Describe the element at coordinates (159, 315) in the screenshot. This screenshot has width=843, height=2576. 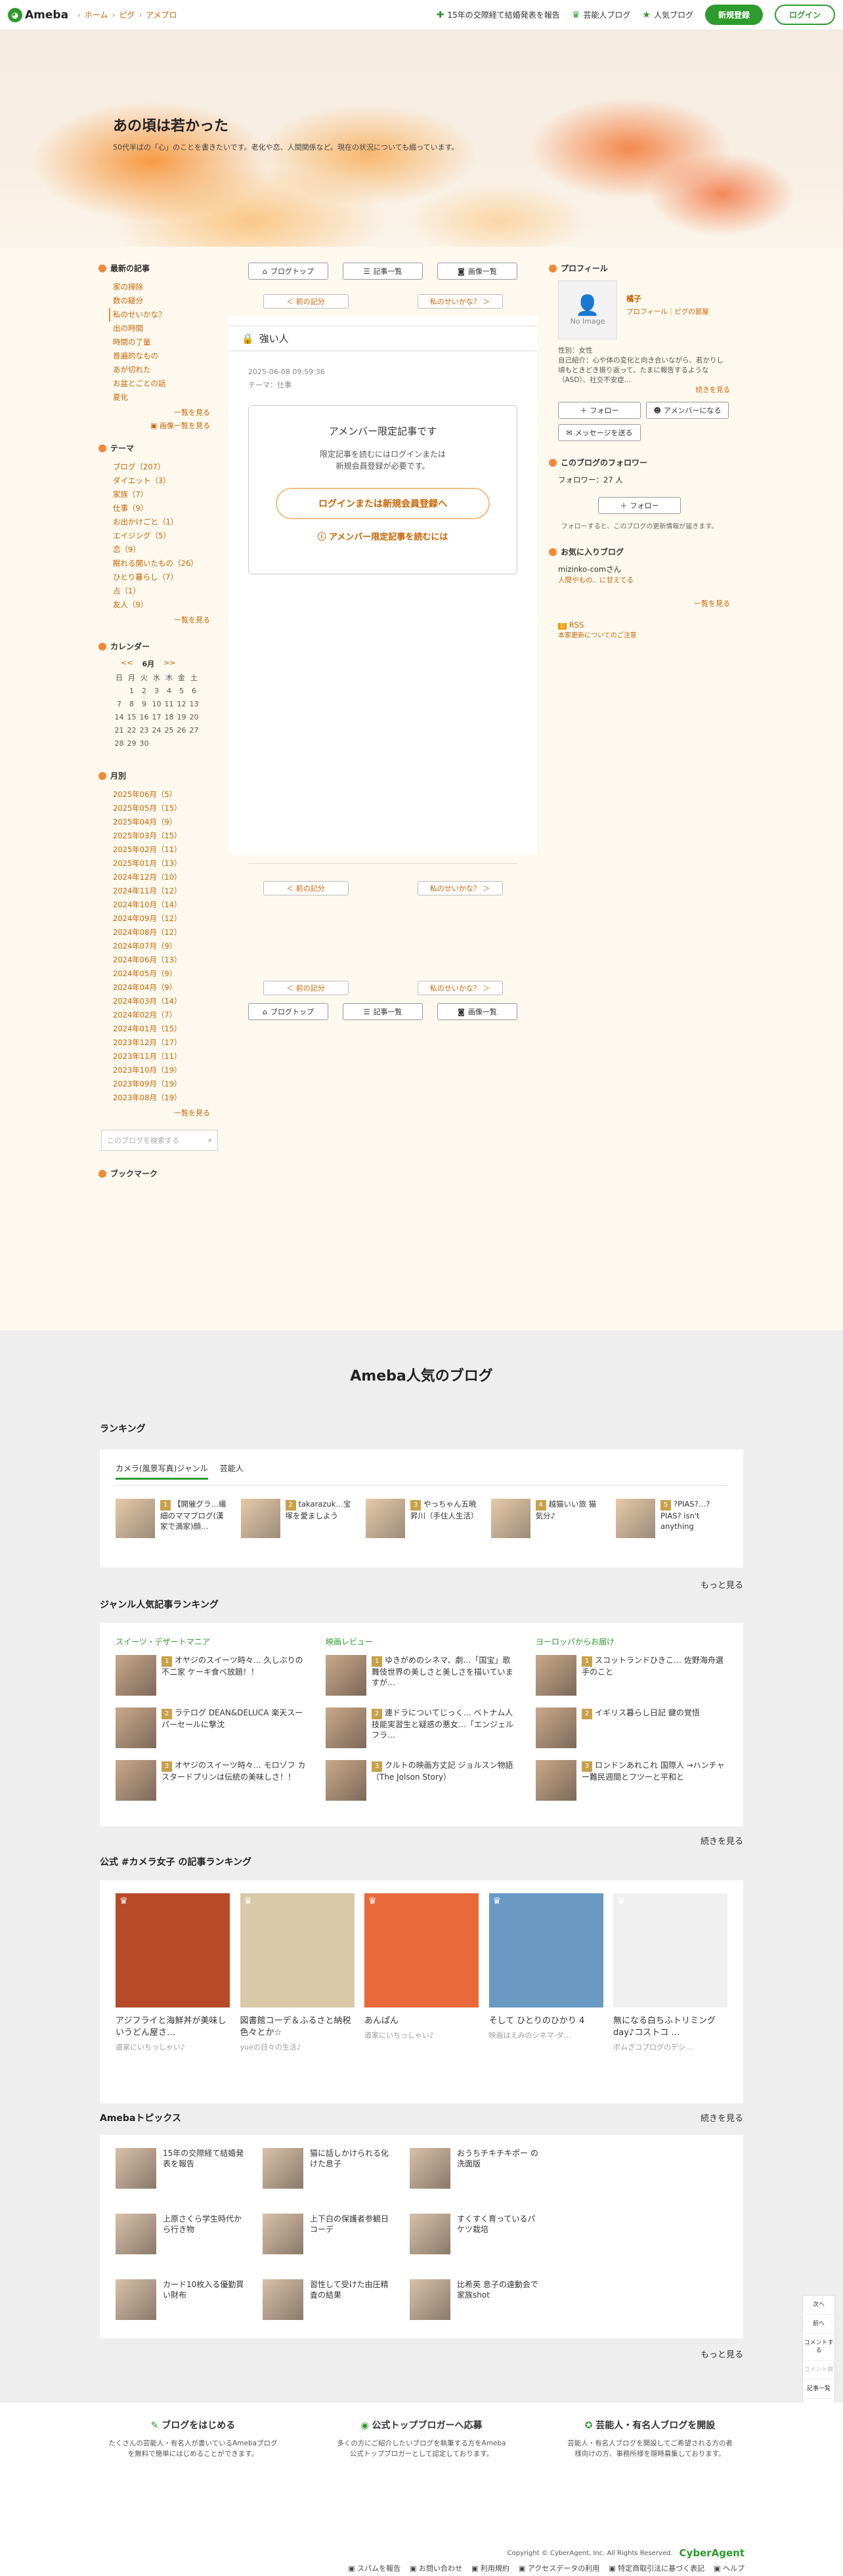
I see `recent-post-link: 私のせいかな？` at that location.